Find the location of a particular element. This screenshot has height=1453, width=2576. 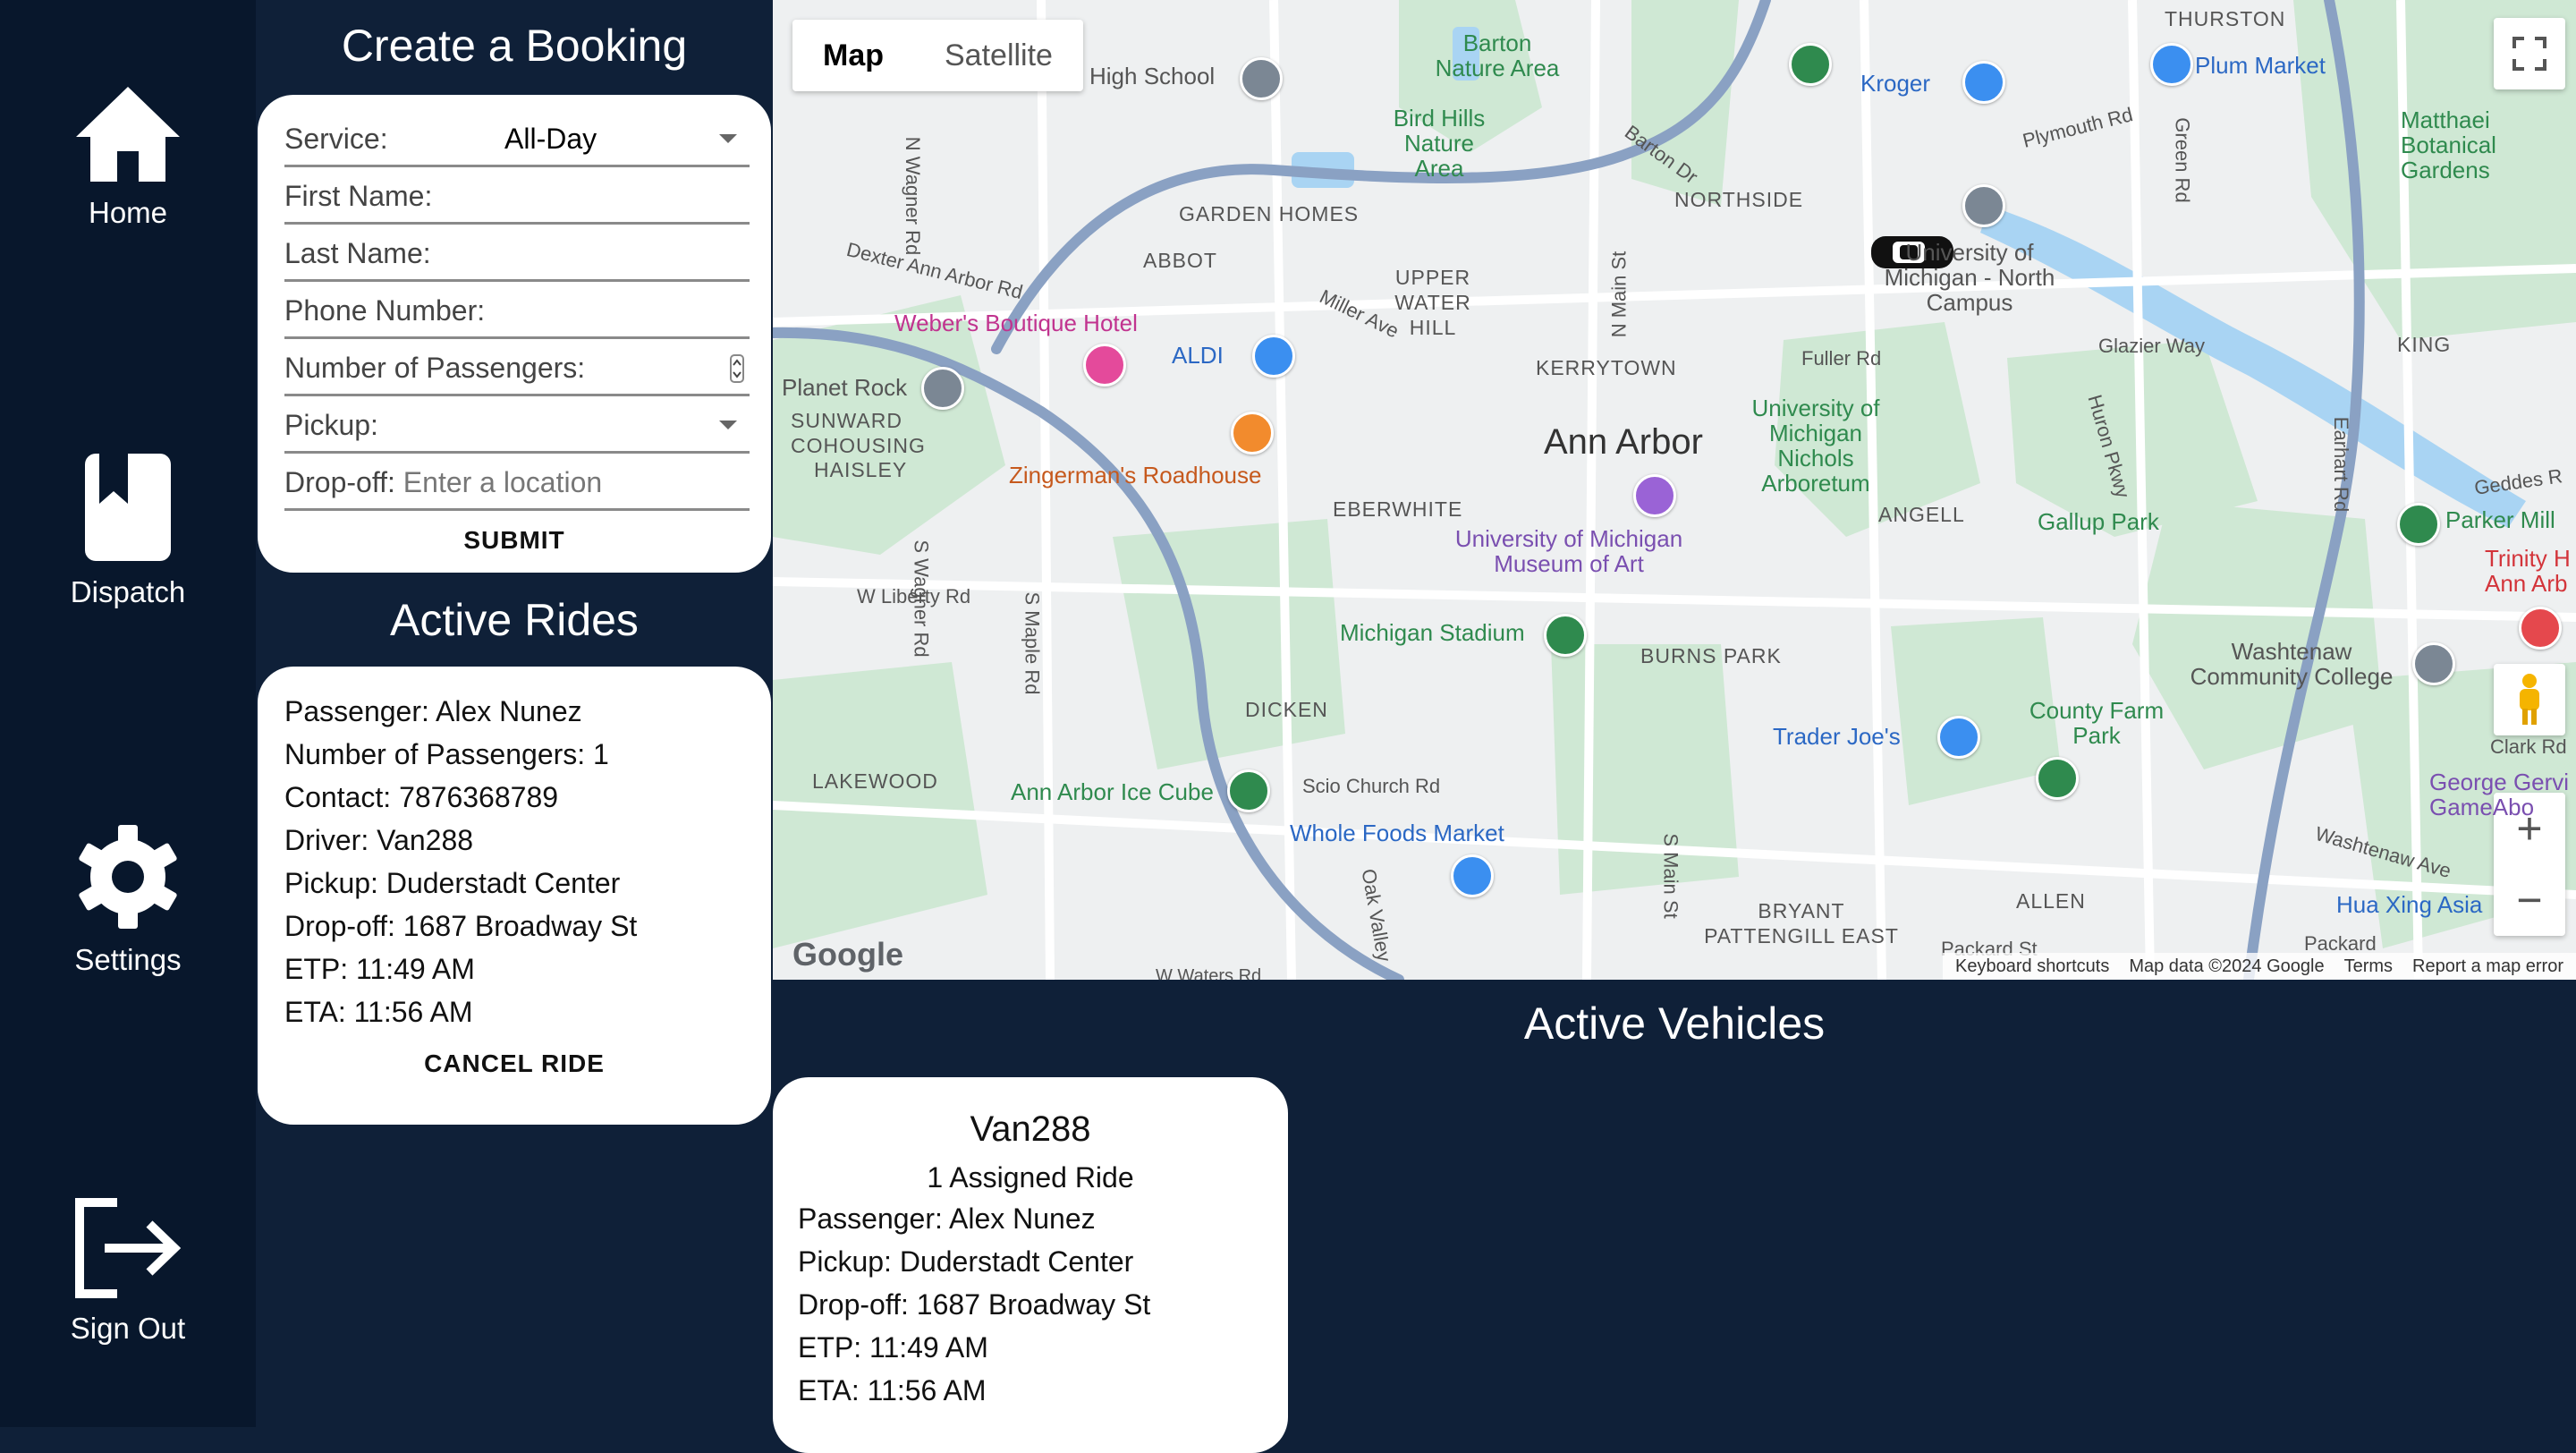

dropoff-placeholder: Enter a location is located at coordinates (502, 482).